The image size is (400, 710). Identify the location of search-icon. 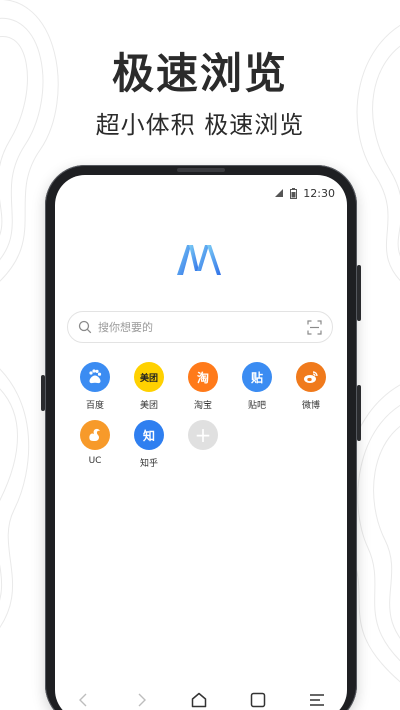
(85, 327).